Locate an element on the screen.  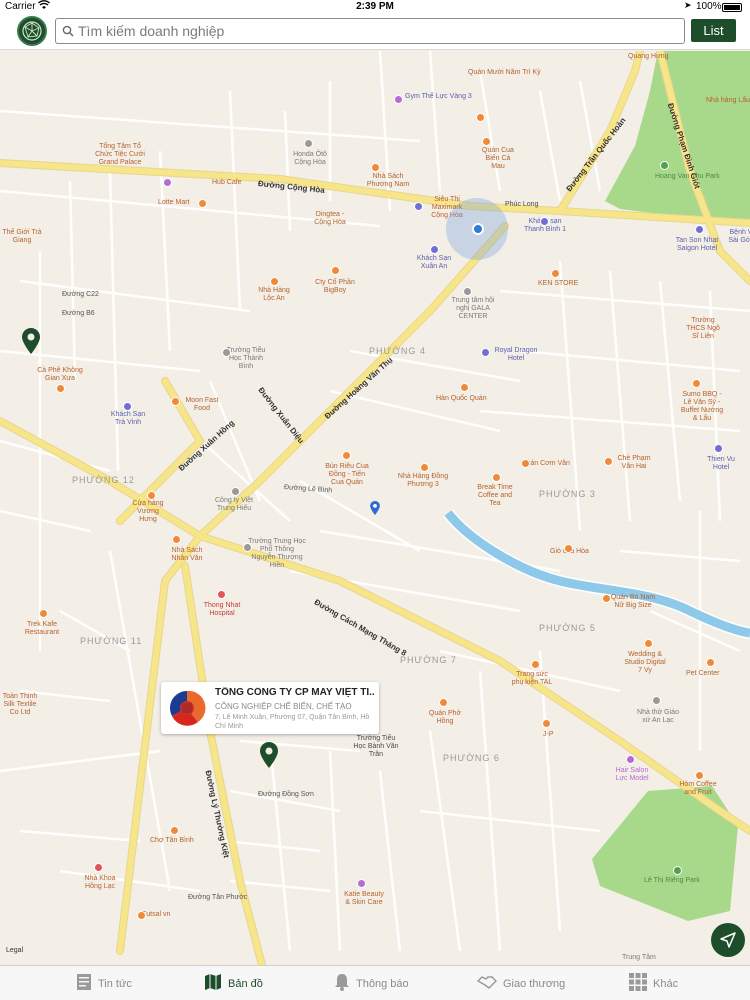
salon-icon is located at coordinates (630, 759).